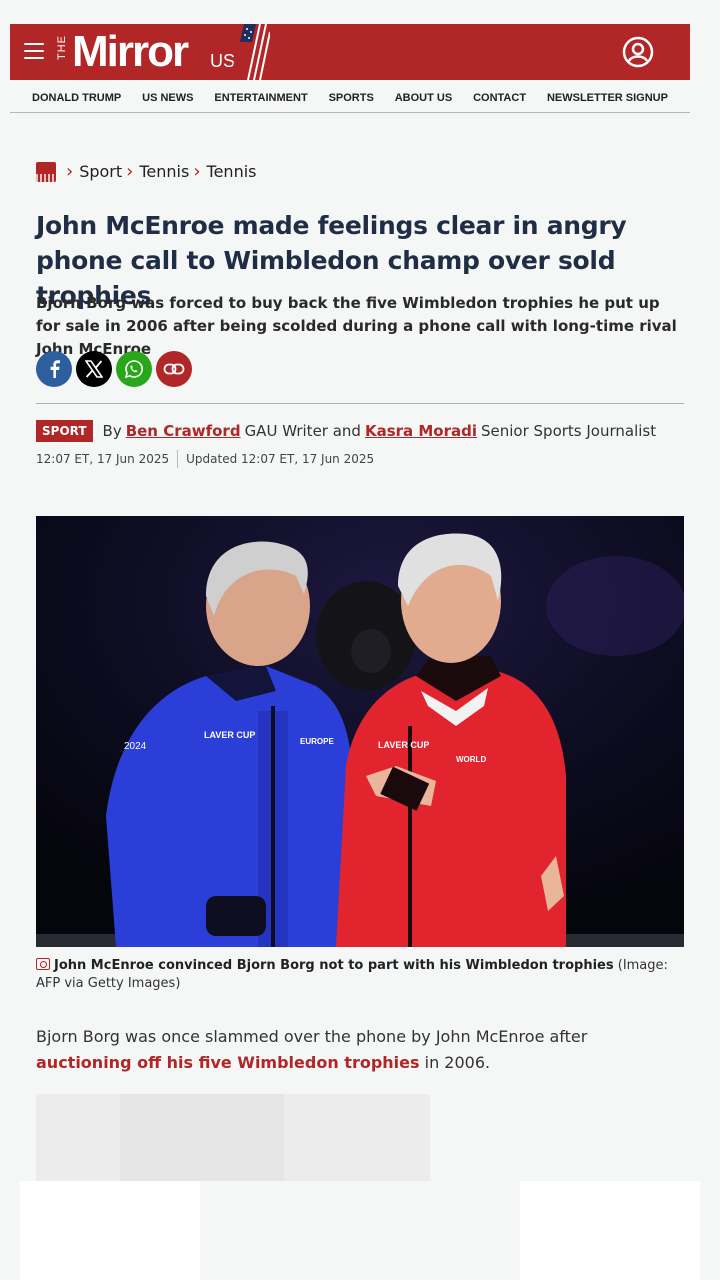  Describe the element at coordinates (64, 431) in the screenshot. I see `section-tag: SPORT` at that location.